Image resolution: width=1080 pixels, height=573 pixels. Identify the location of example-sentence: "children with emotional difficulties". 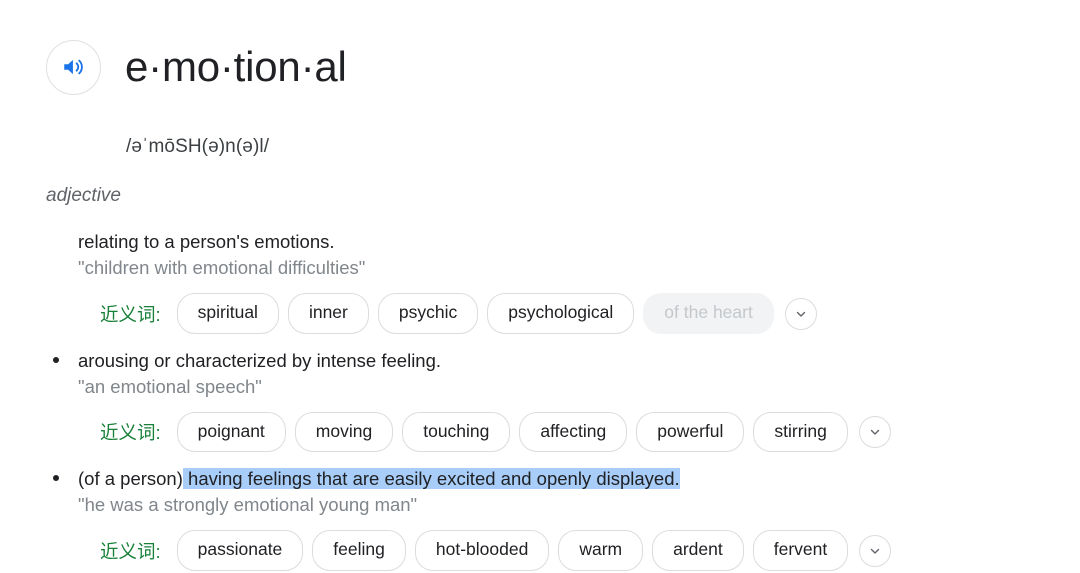
(222, 268).